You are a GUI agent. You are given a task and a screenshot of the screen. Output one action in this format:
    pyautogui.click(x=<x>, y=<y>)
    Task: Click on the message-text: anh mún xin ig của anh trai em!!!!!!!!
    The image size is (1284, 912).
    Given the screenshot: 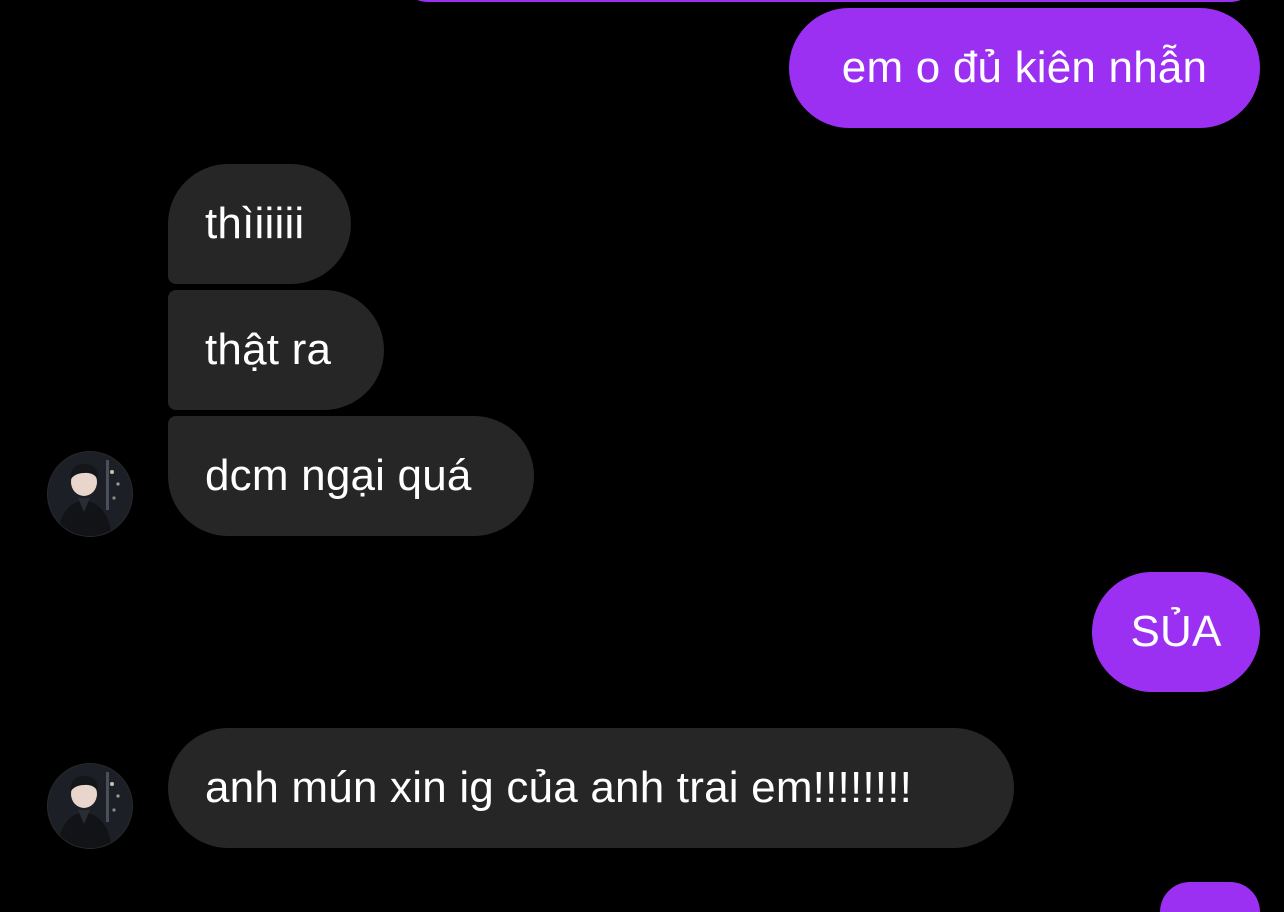 What is the action you would take?
    pyautogui.click(x=559, y=787)
    